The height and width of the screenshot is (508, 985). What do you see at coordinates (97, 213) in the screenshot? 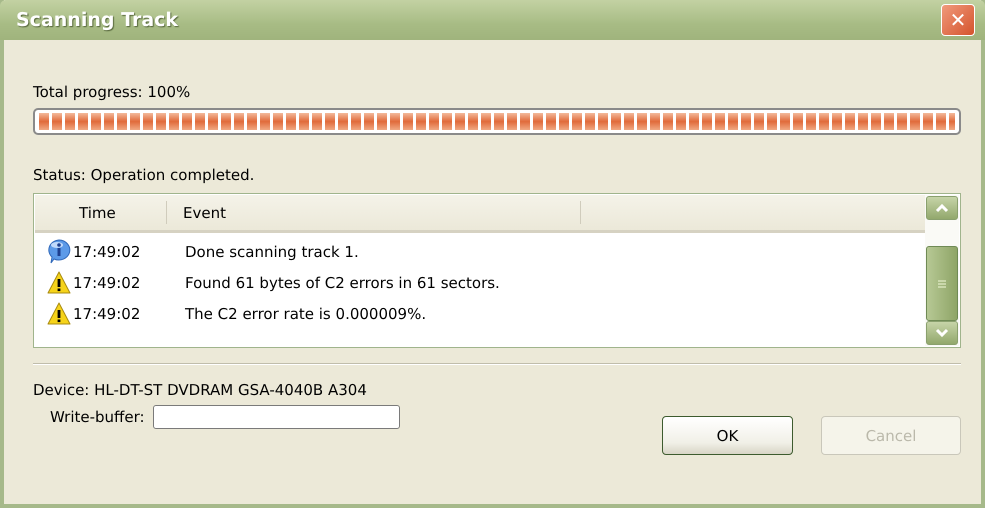
I see `column-header: Time` at bounding box center [97, 213].